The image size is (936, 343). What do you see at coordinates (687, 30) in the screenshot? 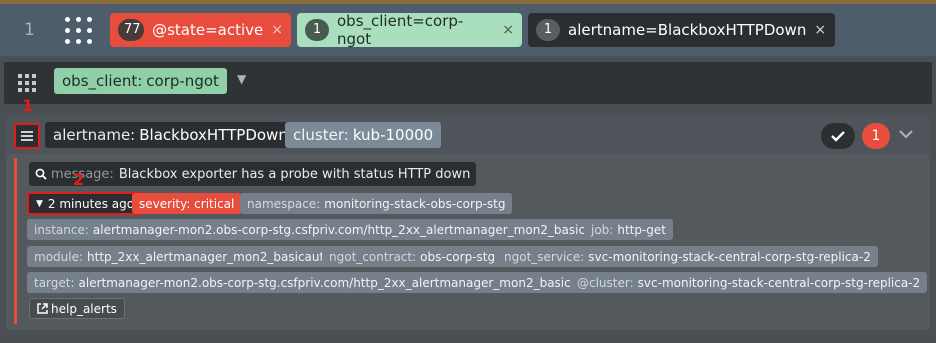
I see `filter-label: alertname=BlackboxHTTPDown` at bounding box center [687, 30].